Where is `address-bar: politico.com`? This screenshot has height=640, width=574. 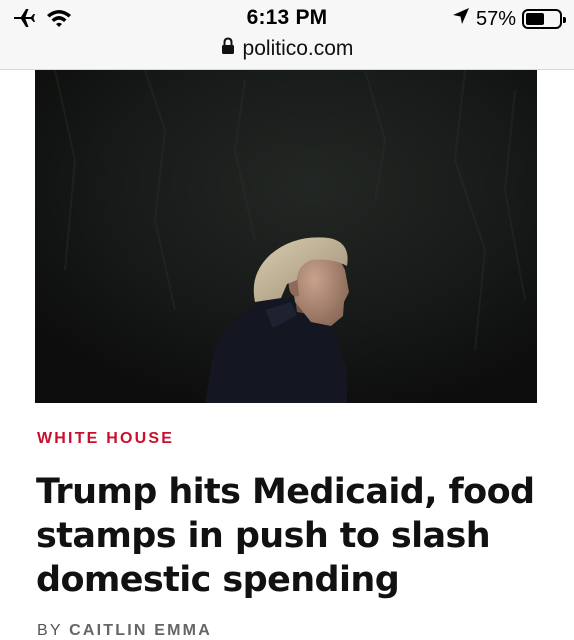 address-bar: politico.com is located at coordinates (287, 49).